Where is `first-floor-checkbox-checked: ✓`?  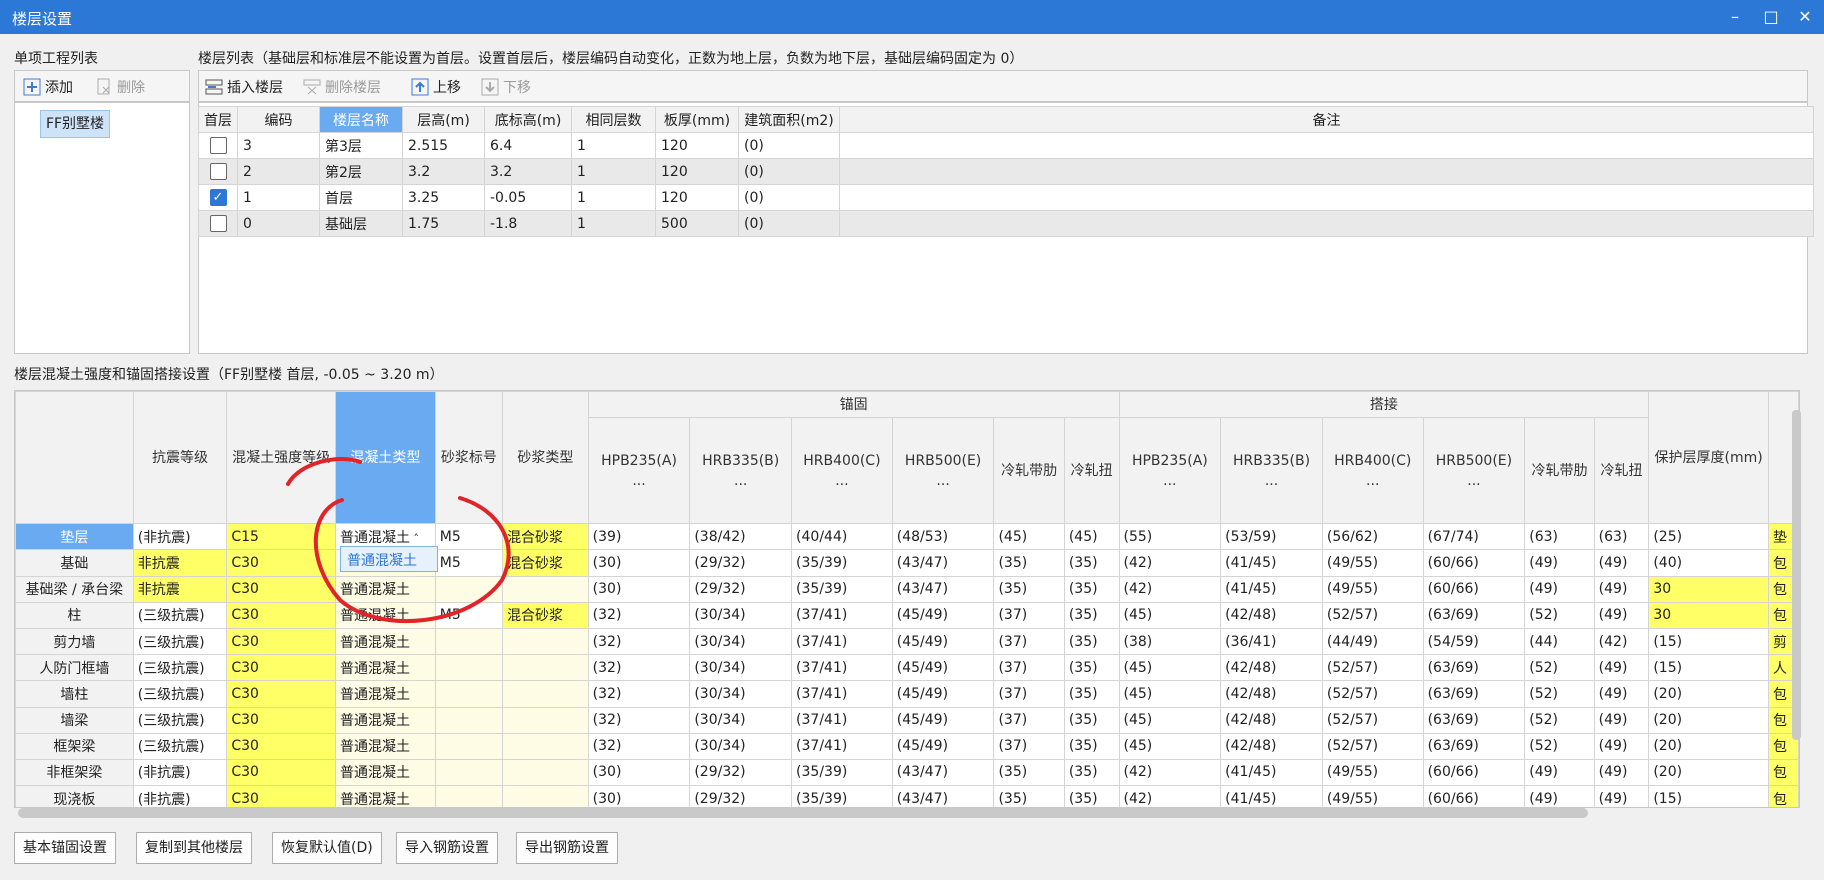
first-floor-checkbox-checked: ✓ is located at coordinates (218, 197).